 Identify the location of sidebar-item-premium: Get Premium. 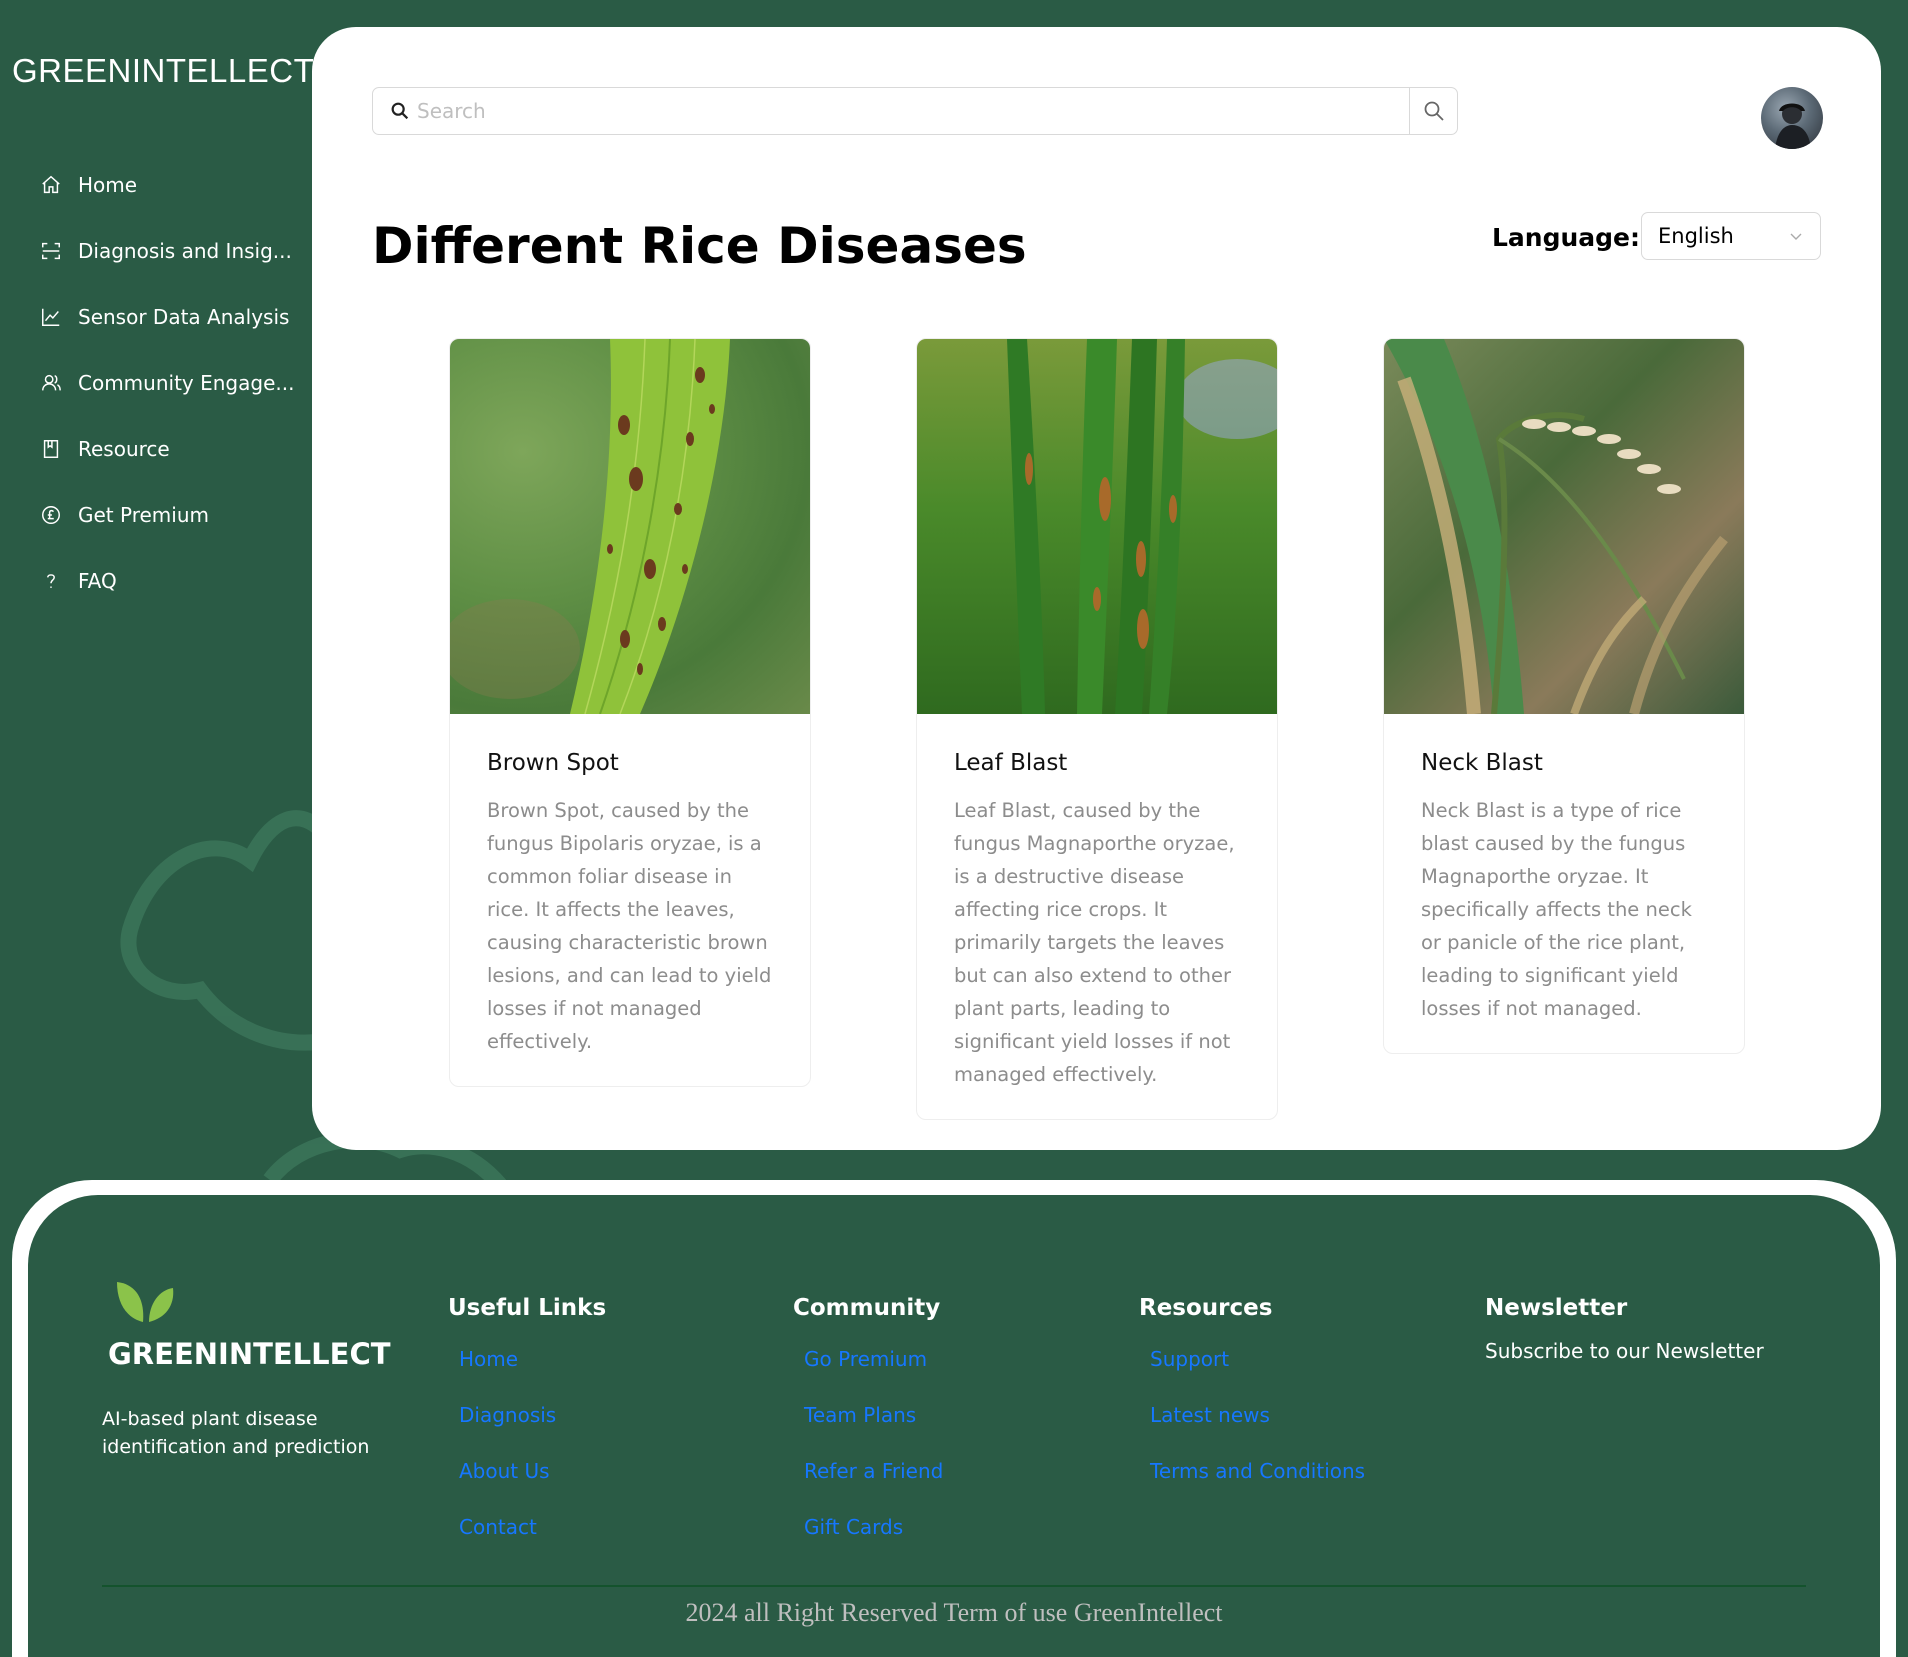
(175, 515).